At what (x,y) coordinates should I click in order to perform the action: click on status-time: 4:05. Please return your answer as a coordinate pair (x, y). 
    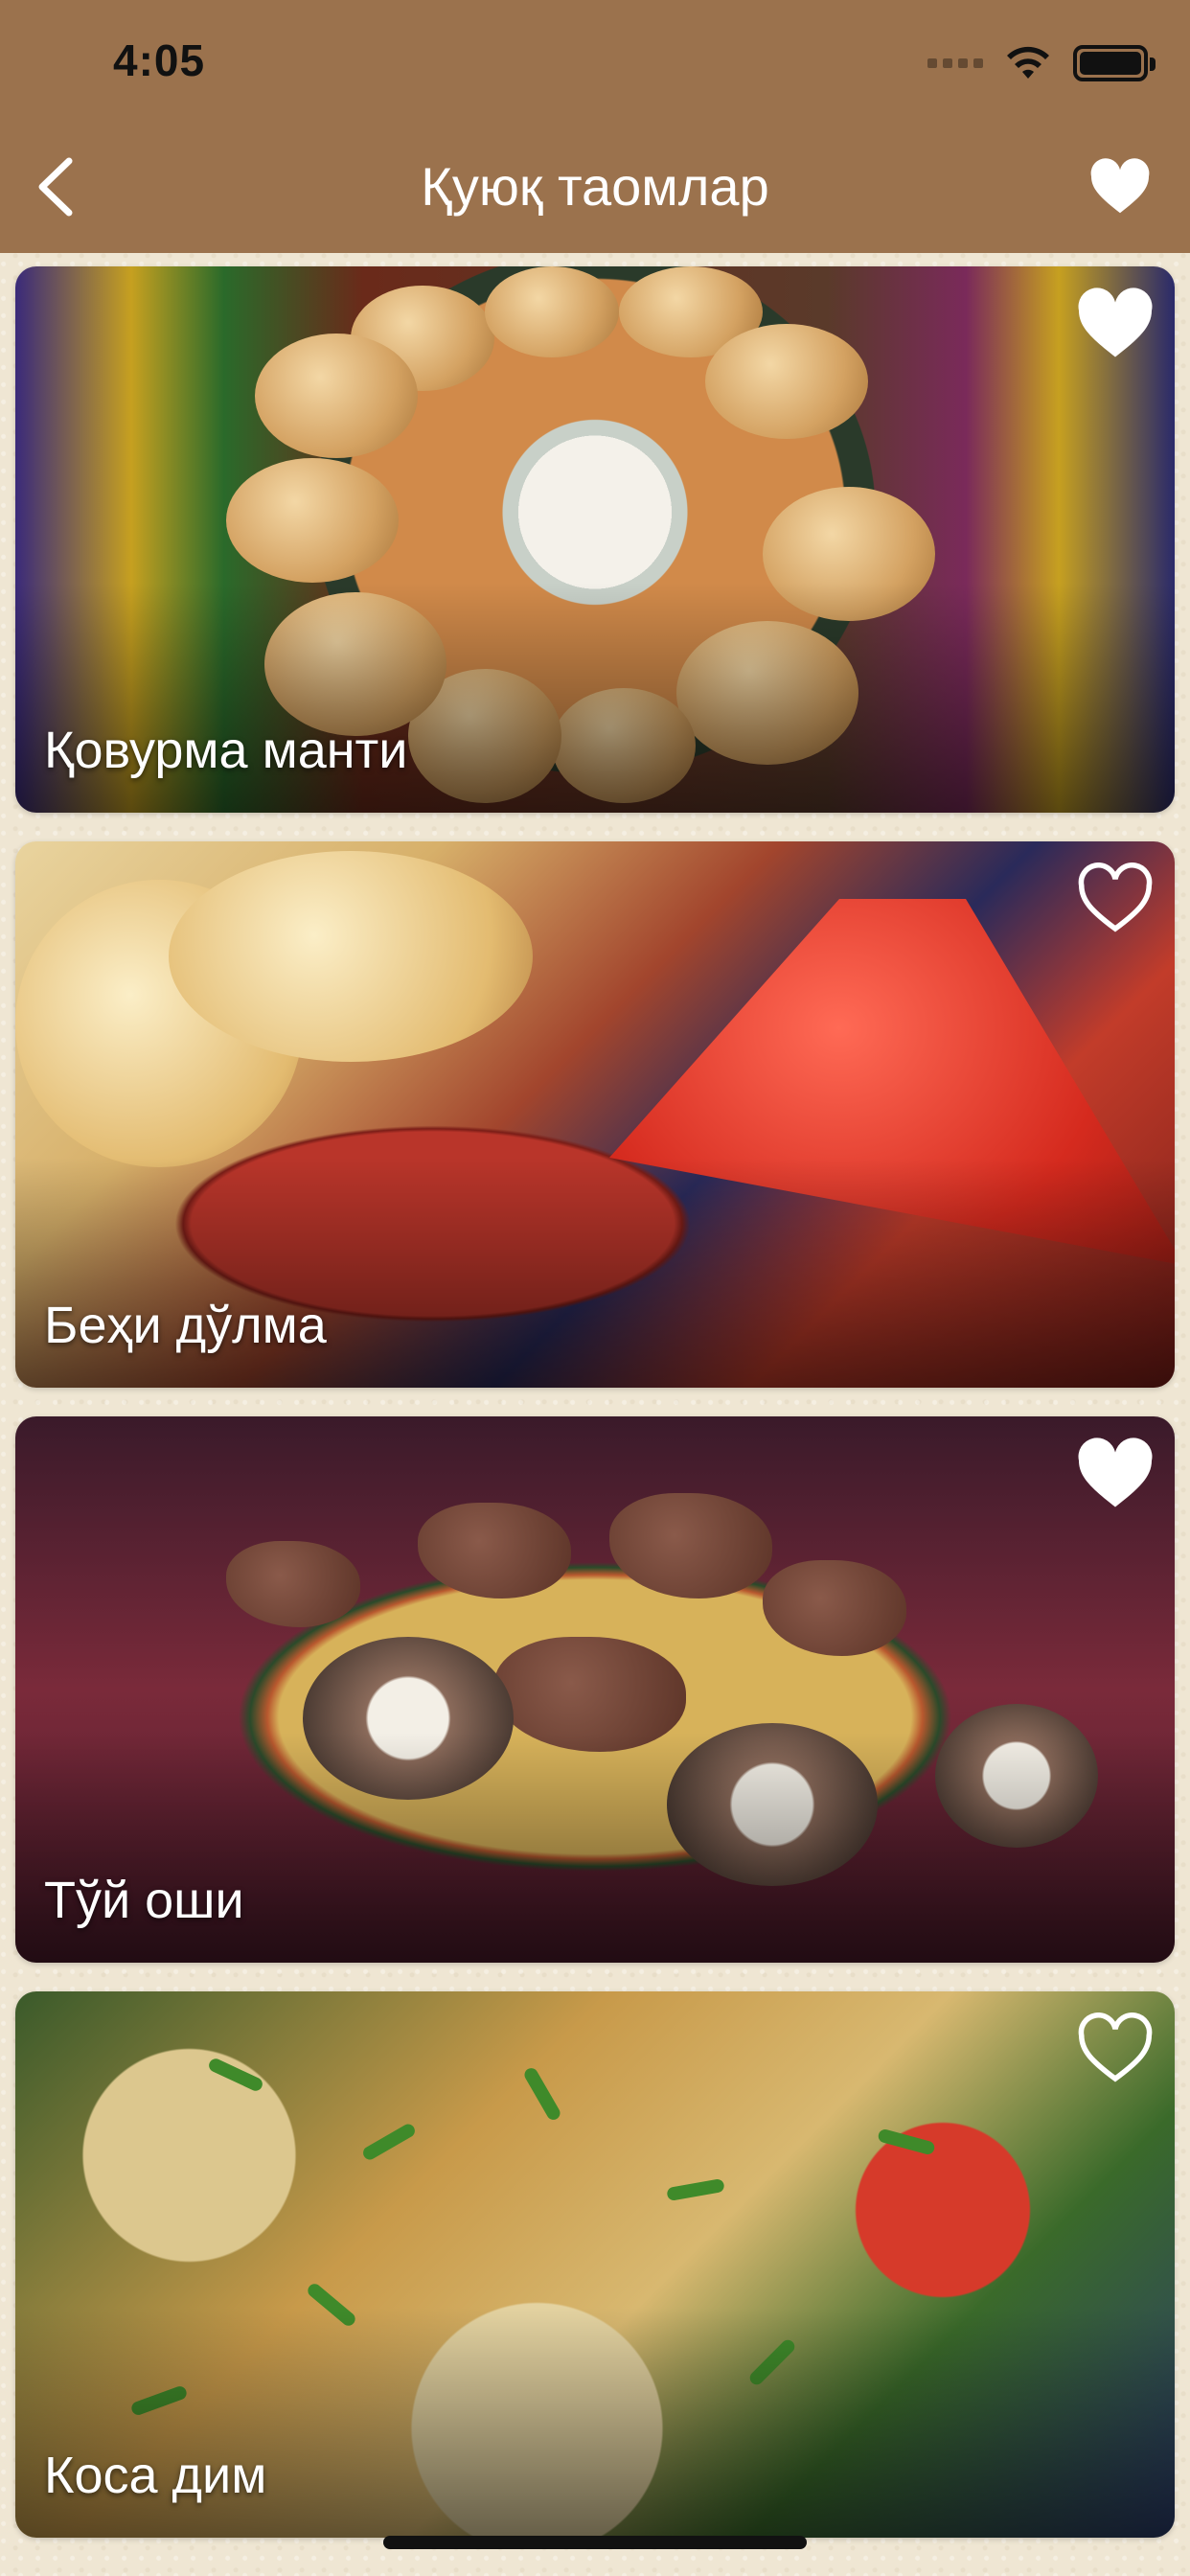
    Looking at the image, I should click on (159, 60).